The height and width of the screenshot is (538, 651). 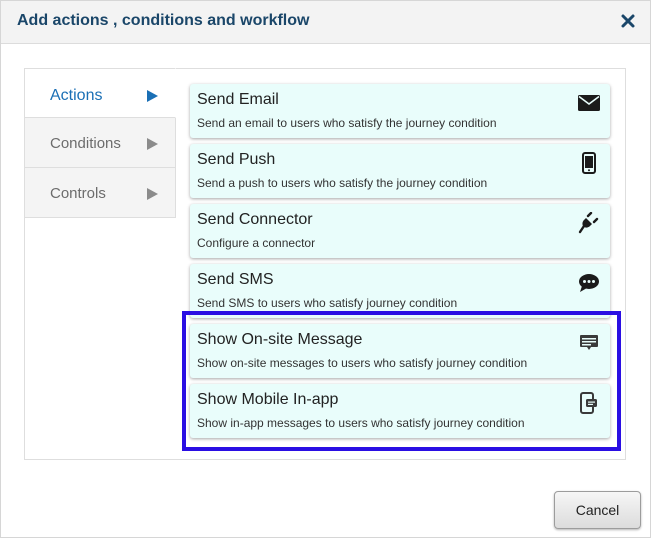 I want to click on cancel-button: Cancel, so click(x=597, y=510).